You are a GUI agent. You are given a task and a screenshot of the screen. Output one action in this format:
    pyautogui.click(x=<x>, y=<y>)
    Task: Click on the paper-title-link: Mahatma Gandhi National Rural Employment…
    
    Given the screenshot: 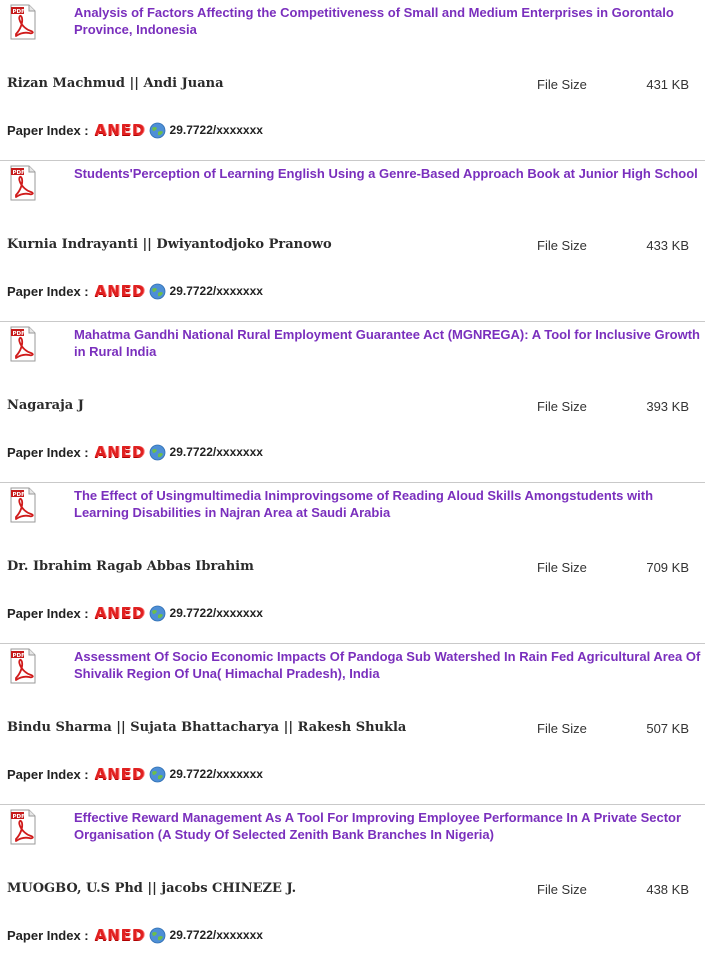 What is the action you would take?
    pyautogui.click(x=389, y=343)
    